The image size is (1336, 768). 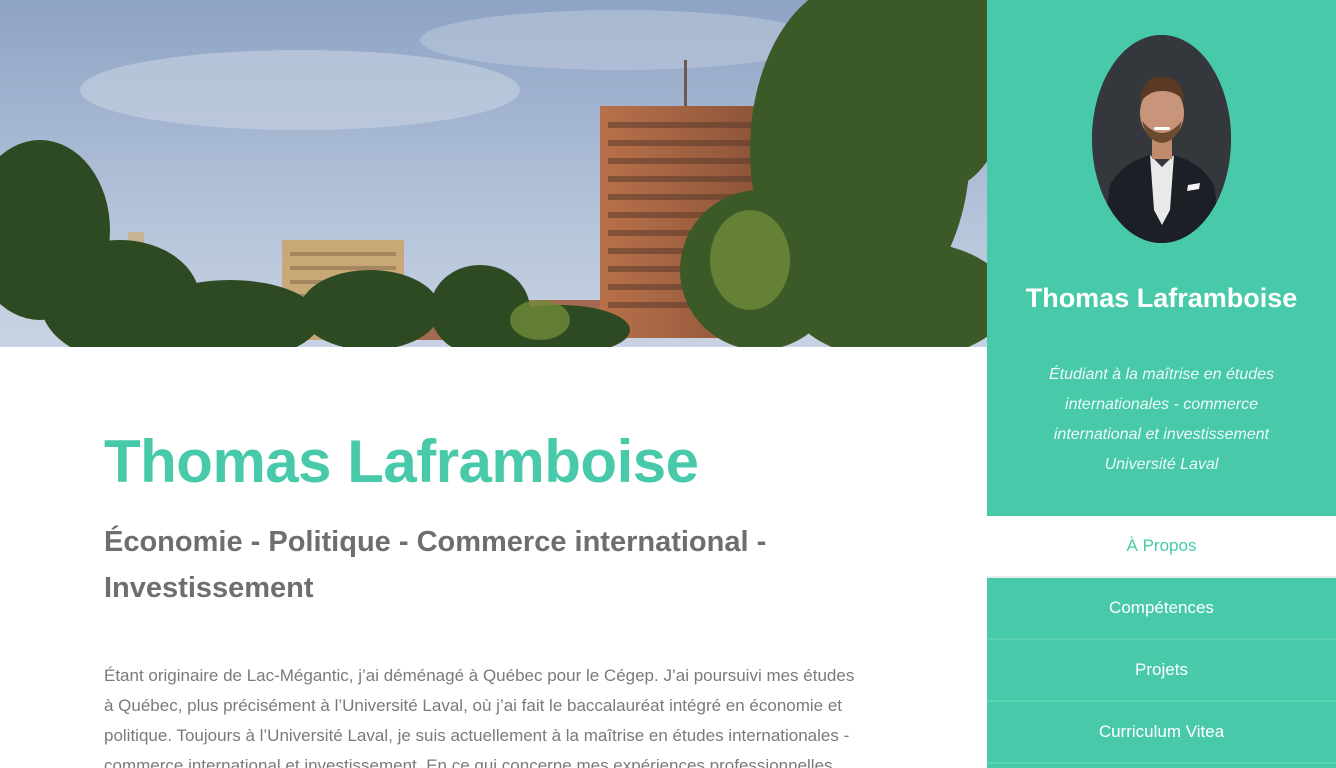 I want to click on nav-item-curriculum-vitea: Curriculum Vitea, so click(x=1161, y=733).